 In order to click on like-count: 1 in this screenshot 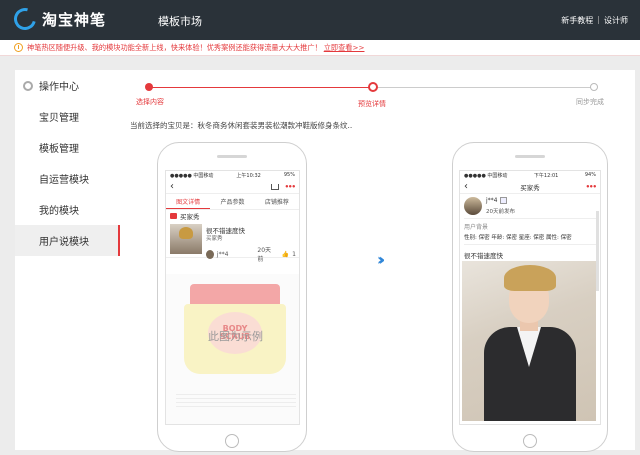, I will do `click(294, 254)`.